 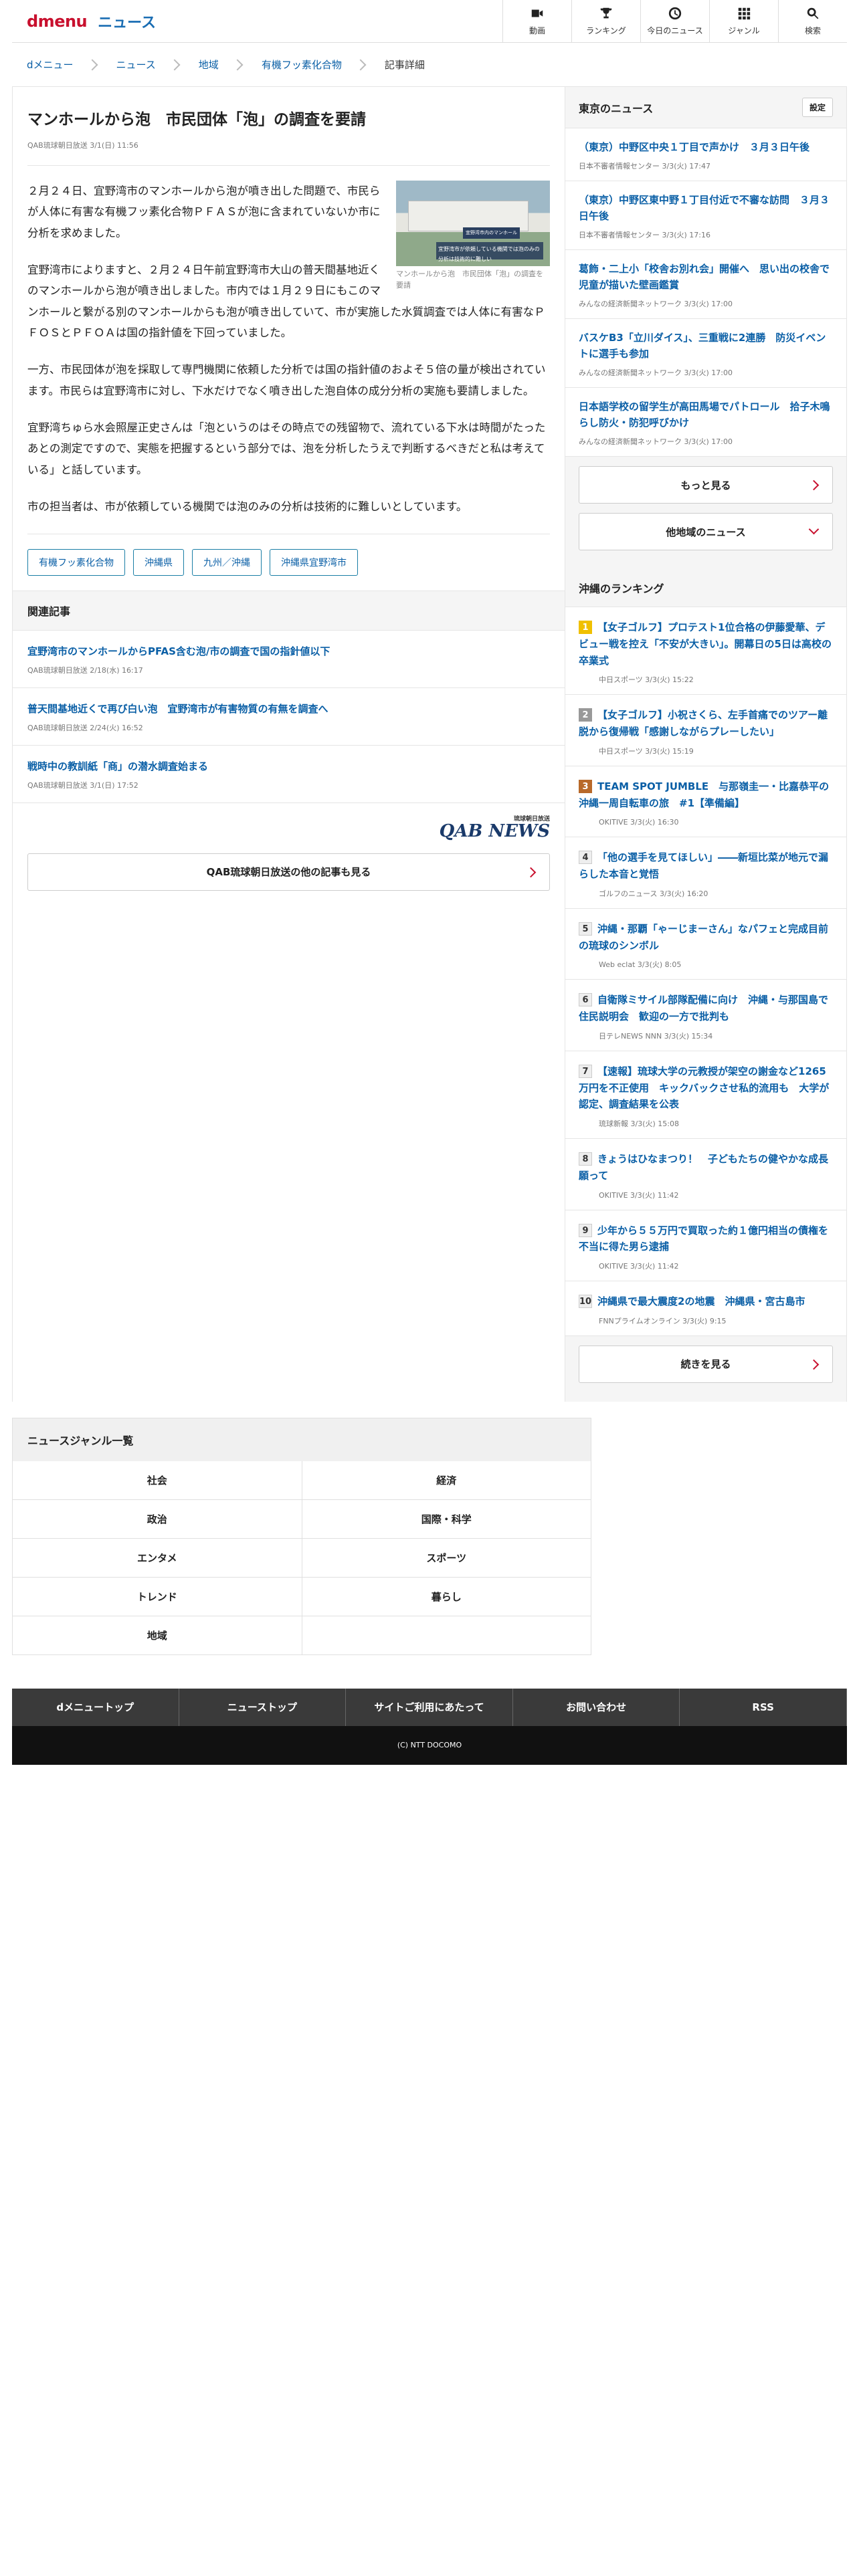 What do you see at coordinates (703, 937) in the screenshot?
I see `ranking-link: 沖縄・那覇「ゃーじまーさん」なパフェと完成目前の琉球のシンボル` at bounding box center [703, 937].